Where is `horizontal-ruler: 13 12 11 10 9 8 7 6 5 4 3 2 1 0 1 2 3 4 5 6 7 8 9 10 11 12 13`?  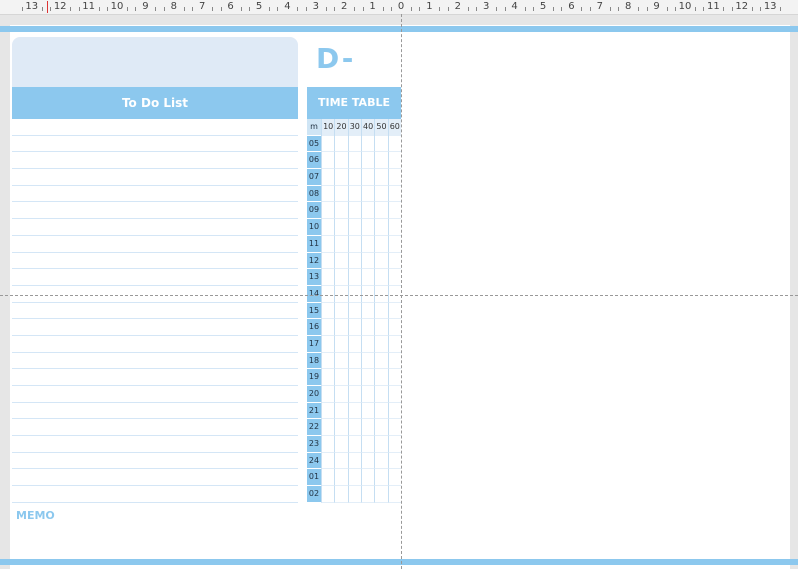
horizontal-ruler: 13 12 11 10 9 8 7 6 5 4 3 2 1 0 1 2 3 4 5 6 7 8 9 10 11 12 13 is located at coordinates (399, 7).